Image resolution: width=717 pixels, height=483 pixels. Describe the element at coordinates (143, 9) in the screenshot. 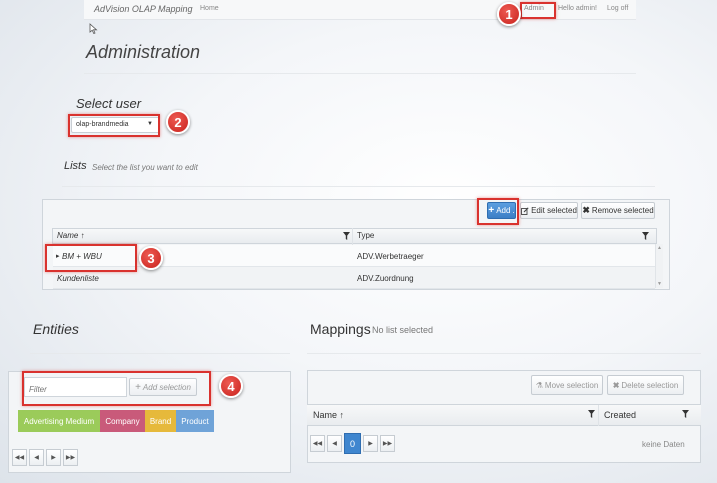

I see `app-brand: AdVision OLAP Mapping` at that location.